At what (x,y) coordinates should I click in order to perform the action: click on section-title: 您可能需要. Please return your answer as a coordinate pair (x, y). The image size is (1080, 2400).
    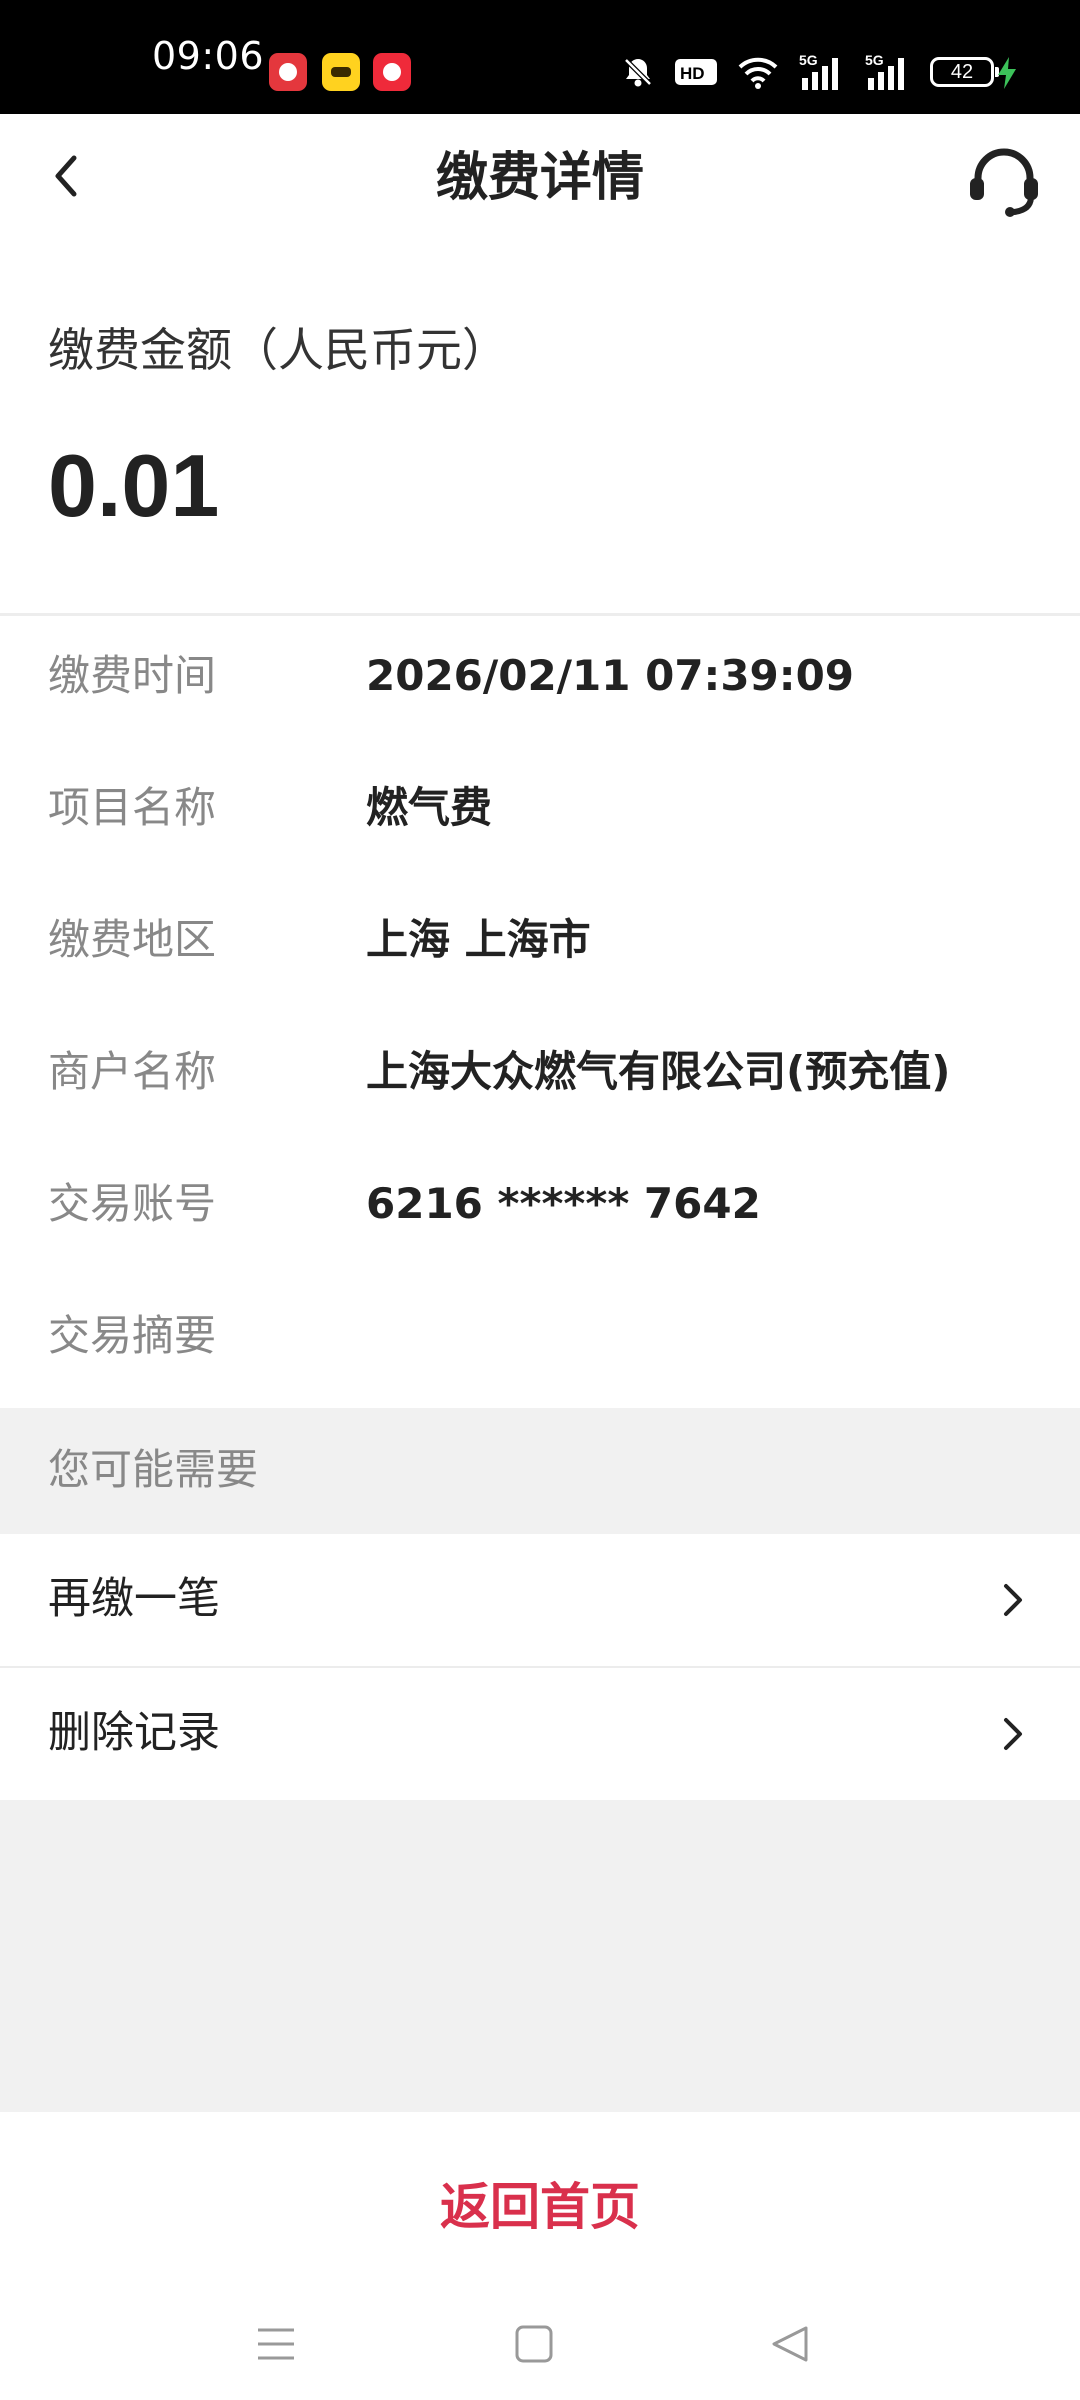
    Looking at the image, I should click on (153, 1469).